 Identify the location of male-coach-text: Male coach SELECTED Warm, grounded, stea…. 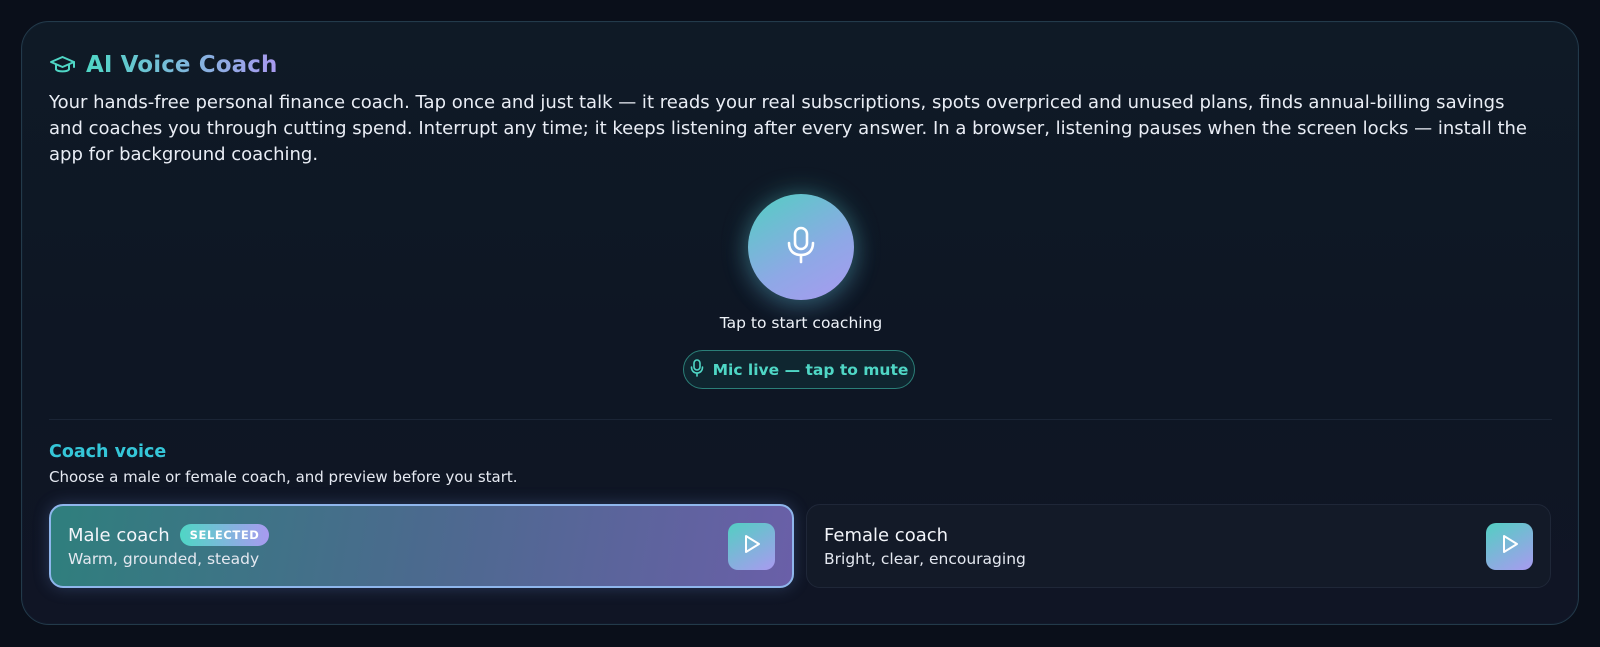
(398, 546).